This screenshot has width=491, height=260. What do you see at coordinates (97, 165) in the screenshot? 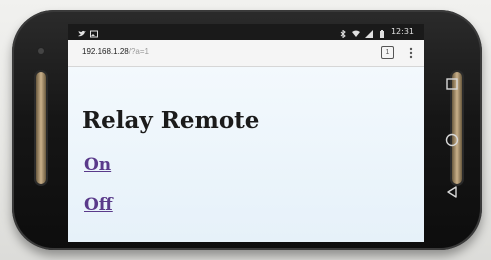
I see `relay-on-link: On` at bounding box center [97, 165].